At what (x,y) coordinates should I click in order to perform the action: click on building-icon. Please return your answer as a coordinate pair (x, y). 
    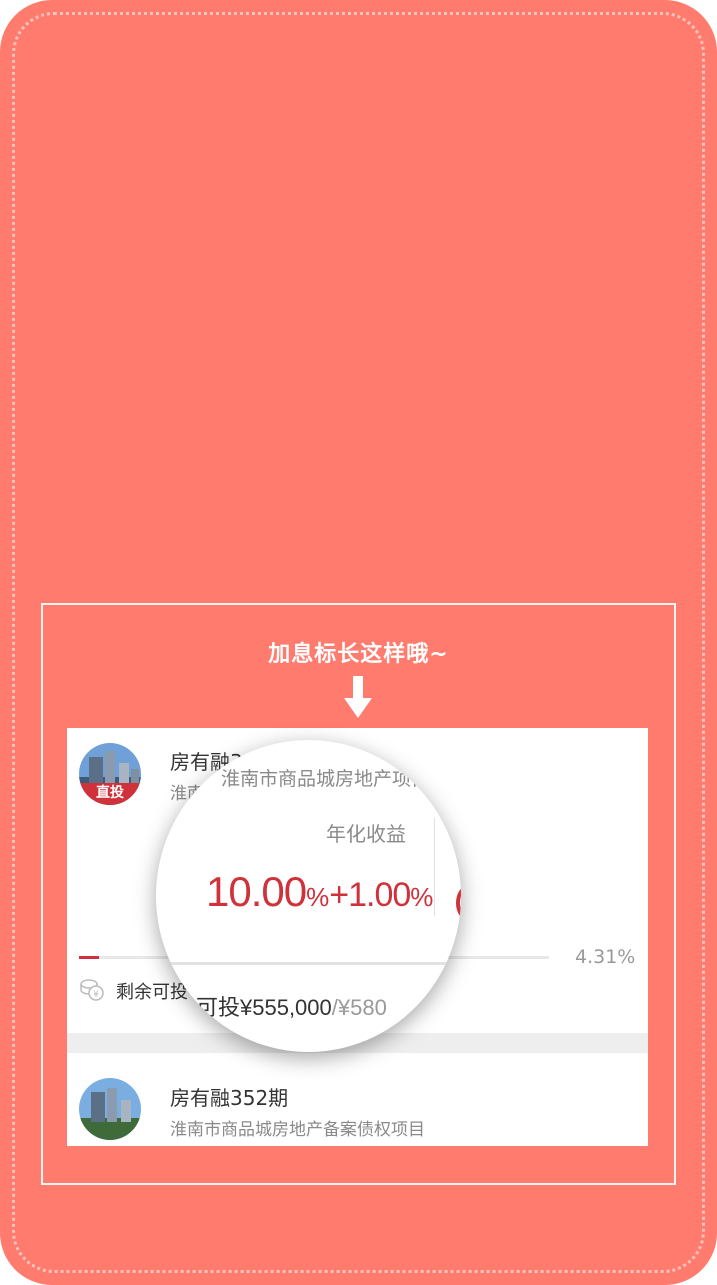
    Looking at the image, I should click on (110, 1109).